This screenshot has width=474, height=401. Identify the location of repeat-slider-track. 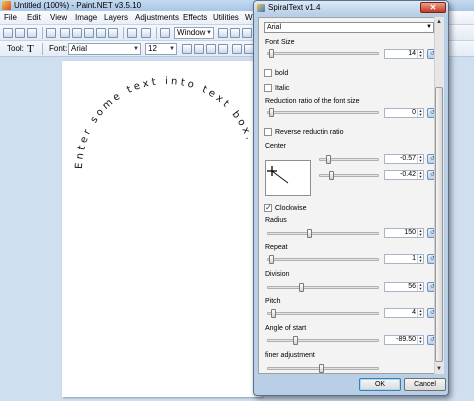
(323, 259).